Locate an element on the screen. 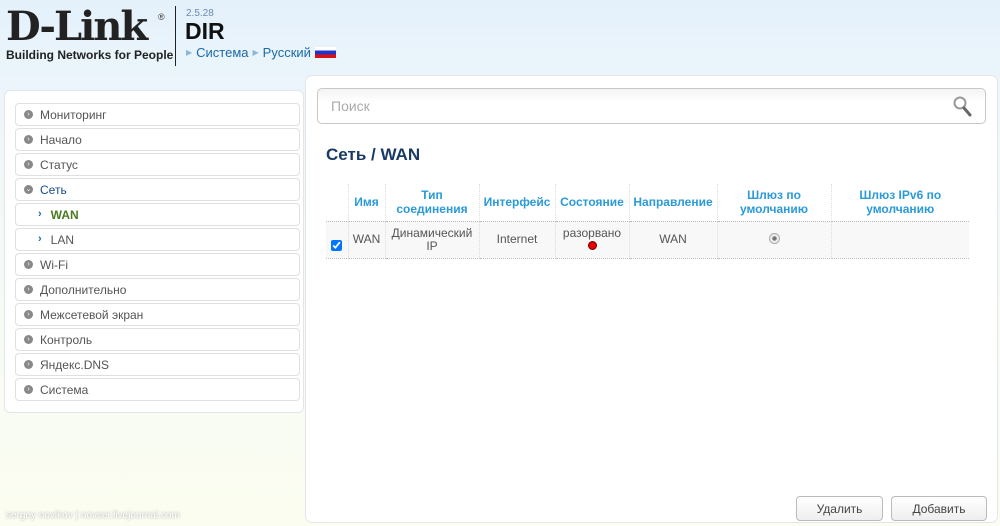 This screenshot has height=526, width=1000. search-icon is located at coordinates (963, 107).